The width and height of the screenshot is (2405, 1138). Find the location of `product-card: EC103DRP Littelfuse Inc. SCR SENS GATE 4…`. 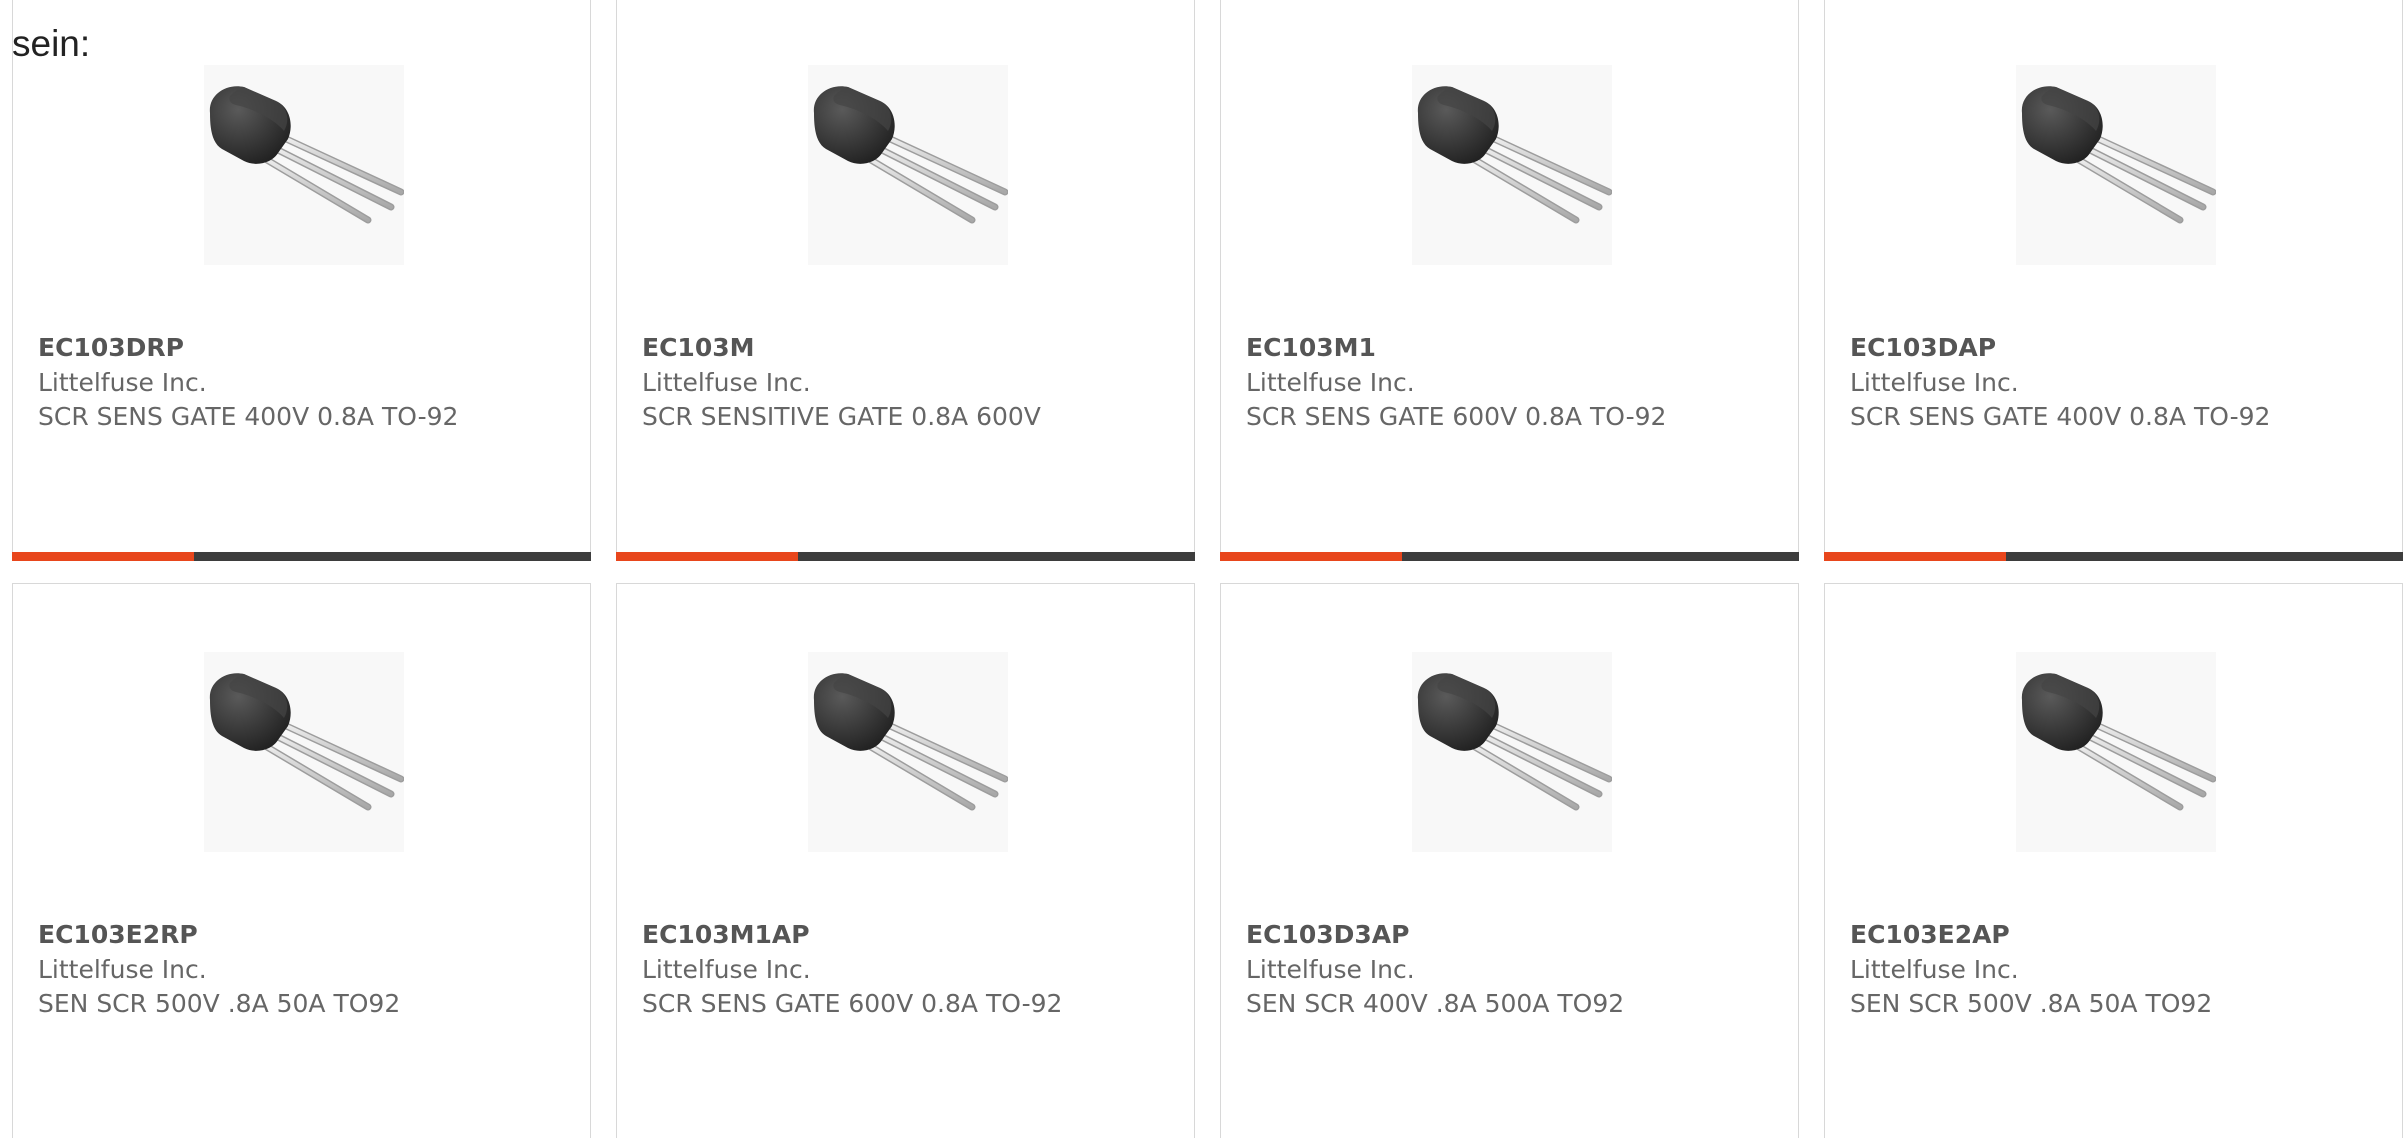

product-card: EC103DRP Littelfuse Inc. SCR SENS GATE 4… is located at coordinates (301, 280).